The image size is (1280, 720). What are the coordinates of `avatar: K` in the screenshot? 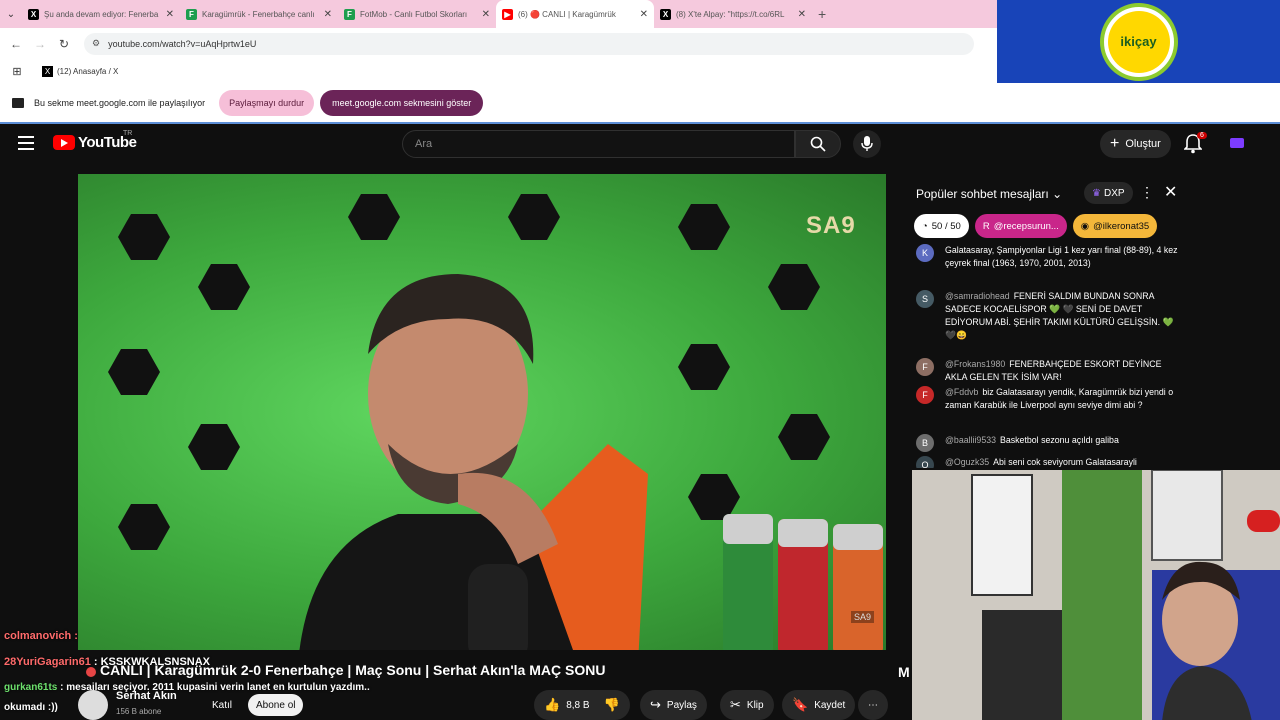 It's located at (925, 253).